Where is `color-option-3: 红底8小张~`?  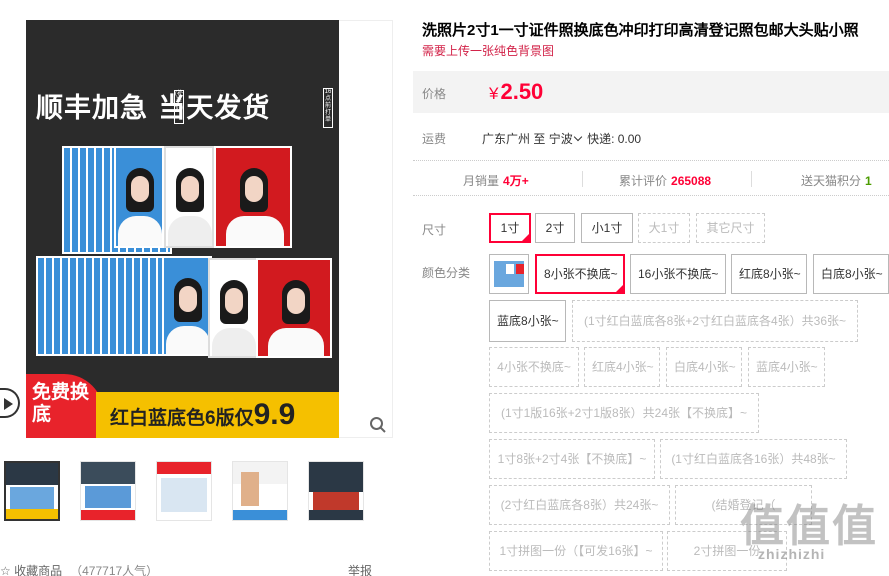
color-option-3: 红底8小张~ is located at coordinates (769, 274).